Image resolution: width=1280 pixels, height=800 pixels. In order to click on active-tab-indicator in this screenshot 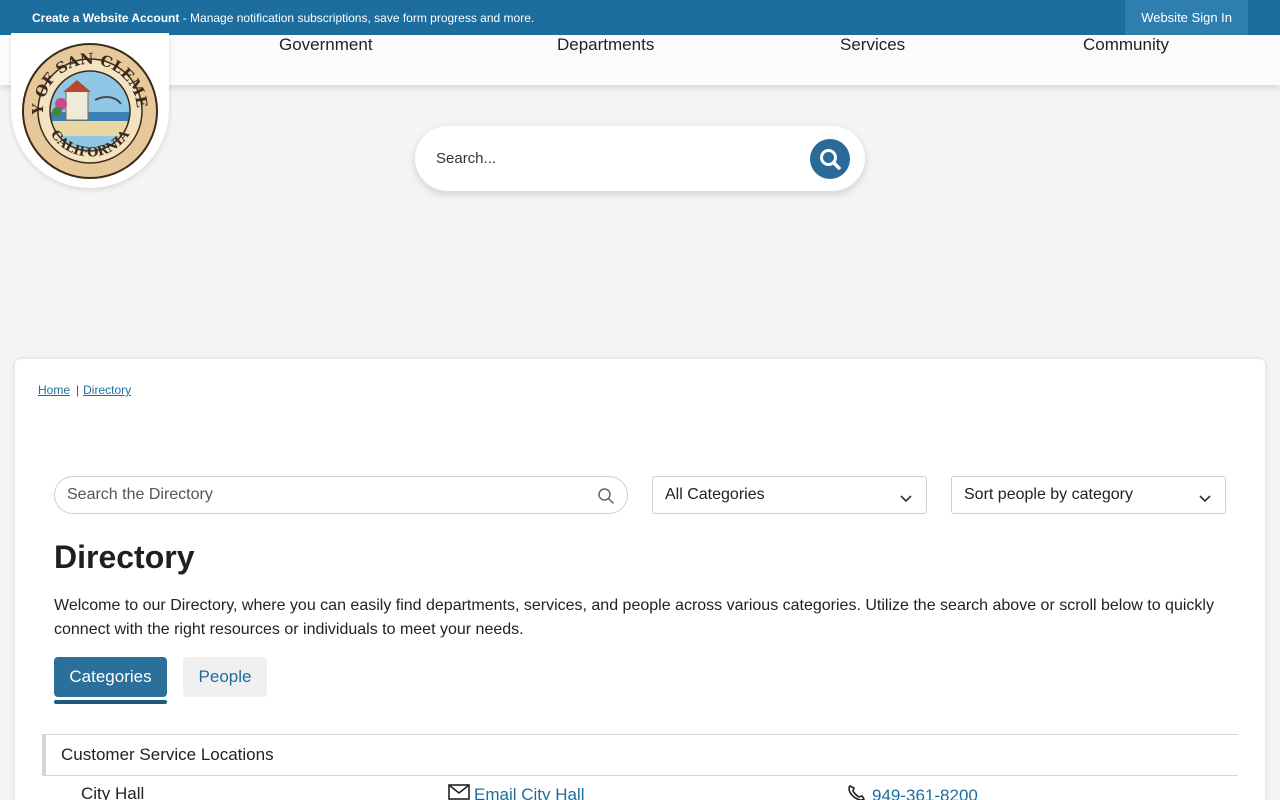, I will do `click(110, 702)`.